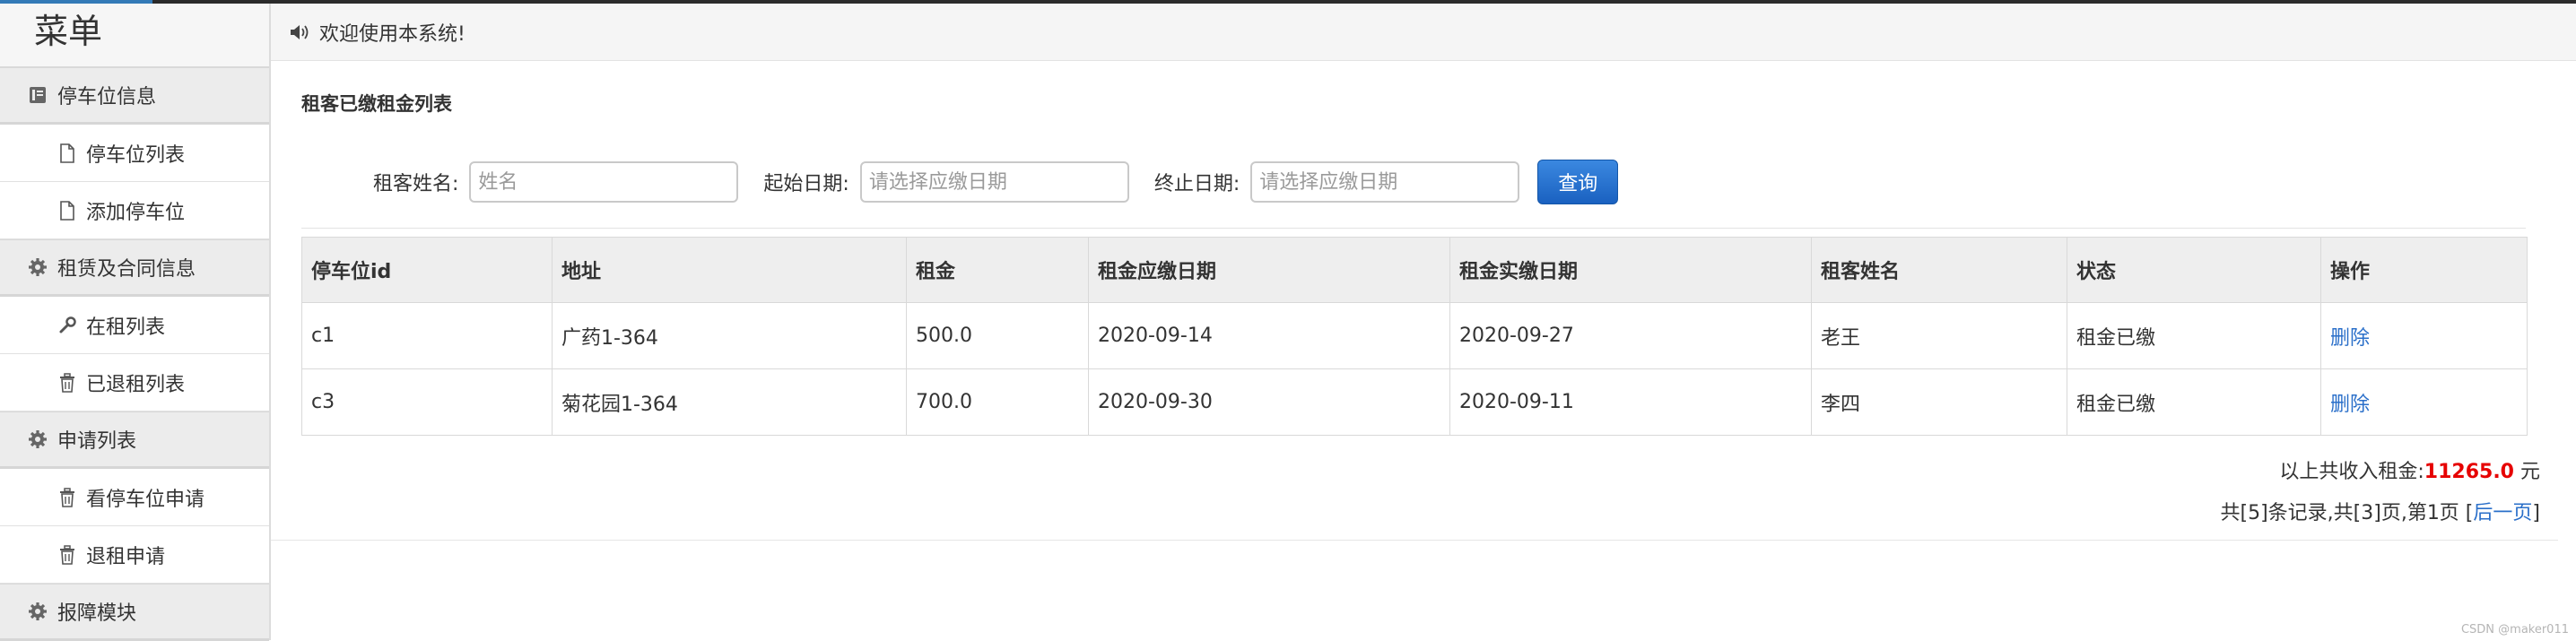 This screenshot has width=2576, height=641. I want to click on sidebar-item-label: 停车位列表, so click(136, 155).